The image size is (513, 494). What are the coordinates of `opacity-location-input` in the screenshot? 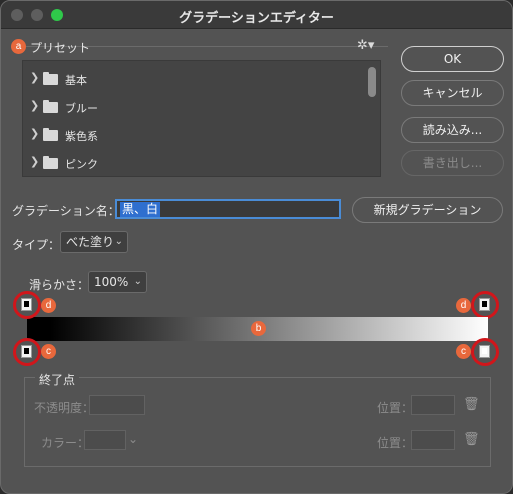 It's located at (433, 405).